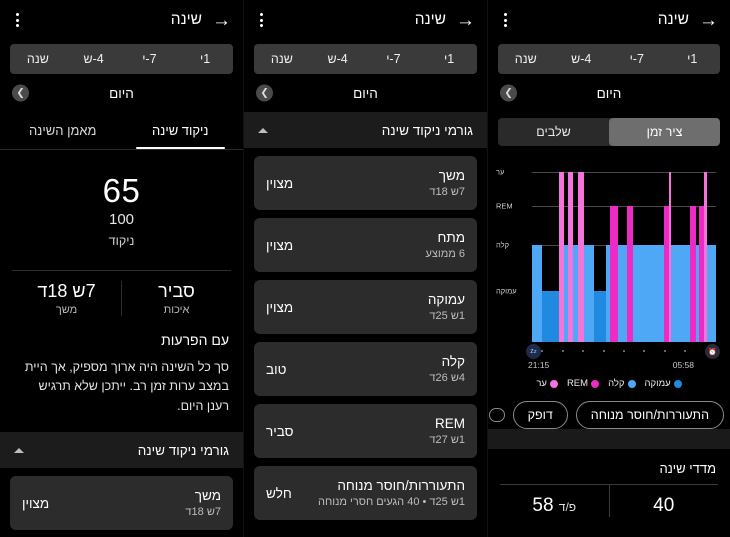 This screenshot has height=537, width=730. Describe the element at coordinates (121, 450) in the screenshot. I see `factors-section-header-left: גורמי ניקוד שינה` at that location.